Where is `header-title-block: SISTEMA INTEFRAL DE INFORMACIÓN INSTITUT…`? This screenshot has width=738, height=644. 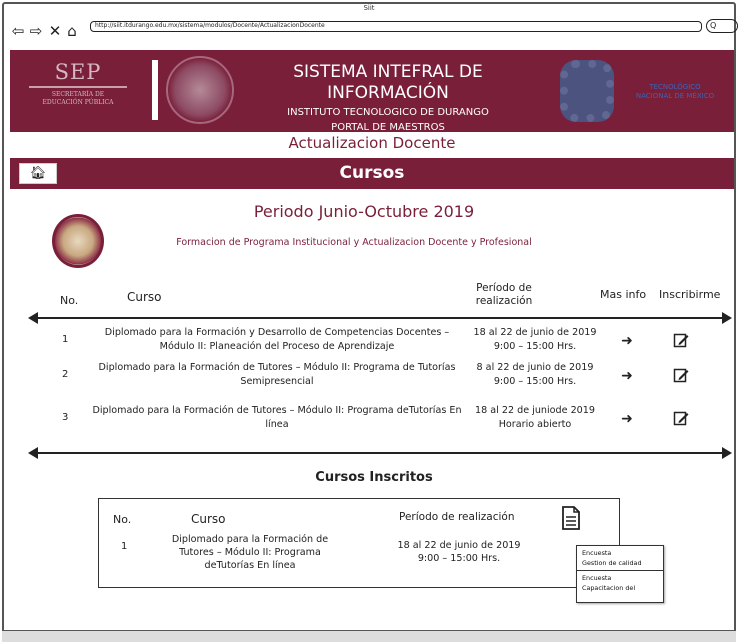 header-title-block: SISTEMA INTEFRAL DE INFORMACIÓN INSTITUT… is located at coordinates (388, 98).